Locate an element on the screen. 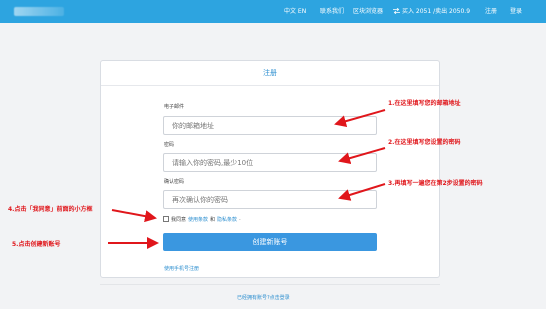 This screenshot has width=546, height=309. annotation-step-3: 3.再填写一遍您在第2步设置的密码 is located at coordinates (435, 183).